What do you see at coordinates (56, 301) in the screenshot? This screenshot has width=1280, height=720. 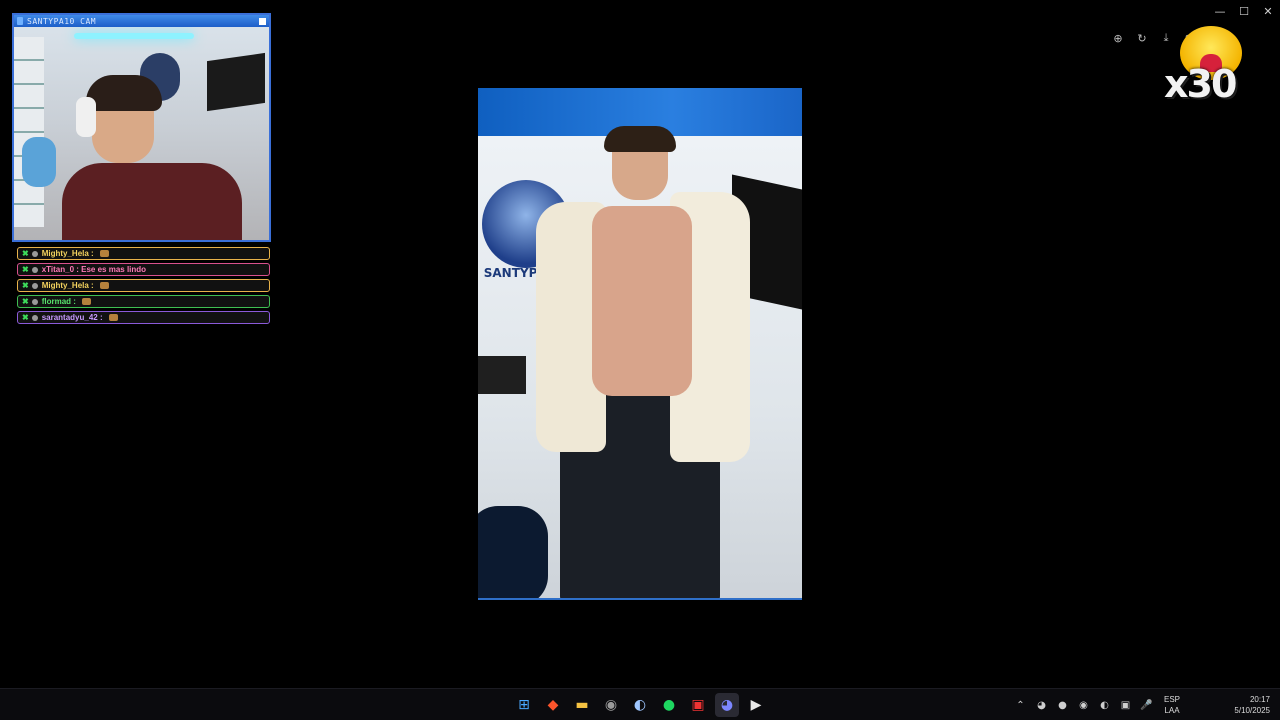 I see `chat-username: flormad` at bounding box center [56, 301].